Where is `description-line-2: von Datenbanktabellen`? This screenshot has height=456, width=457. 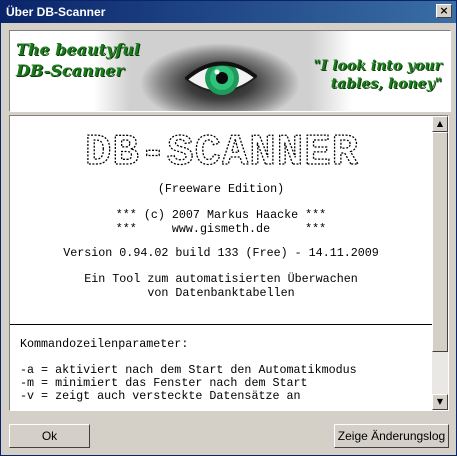 description-line-2: von Datenbanktabellen is located at coordinates (221, 293).